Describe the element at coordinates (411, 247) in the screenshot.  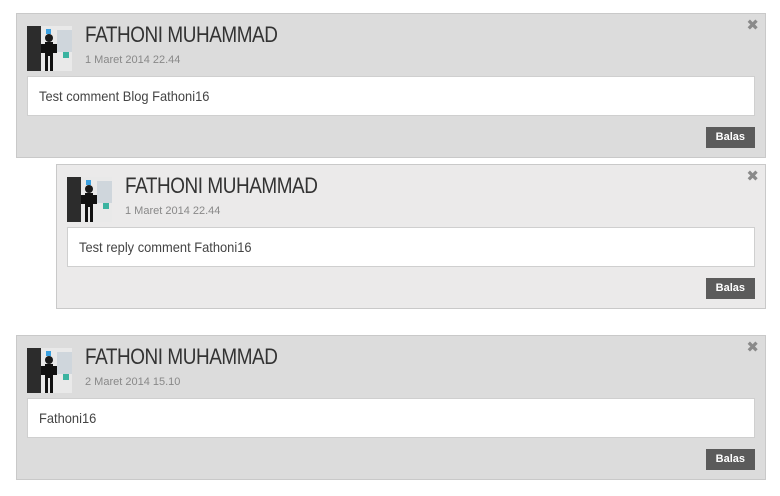
I see `comment-body: Test reply comment Fathoni16` at that location.